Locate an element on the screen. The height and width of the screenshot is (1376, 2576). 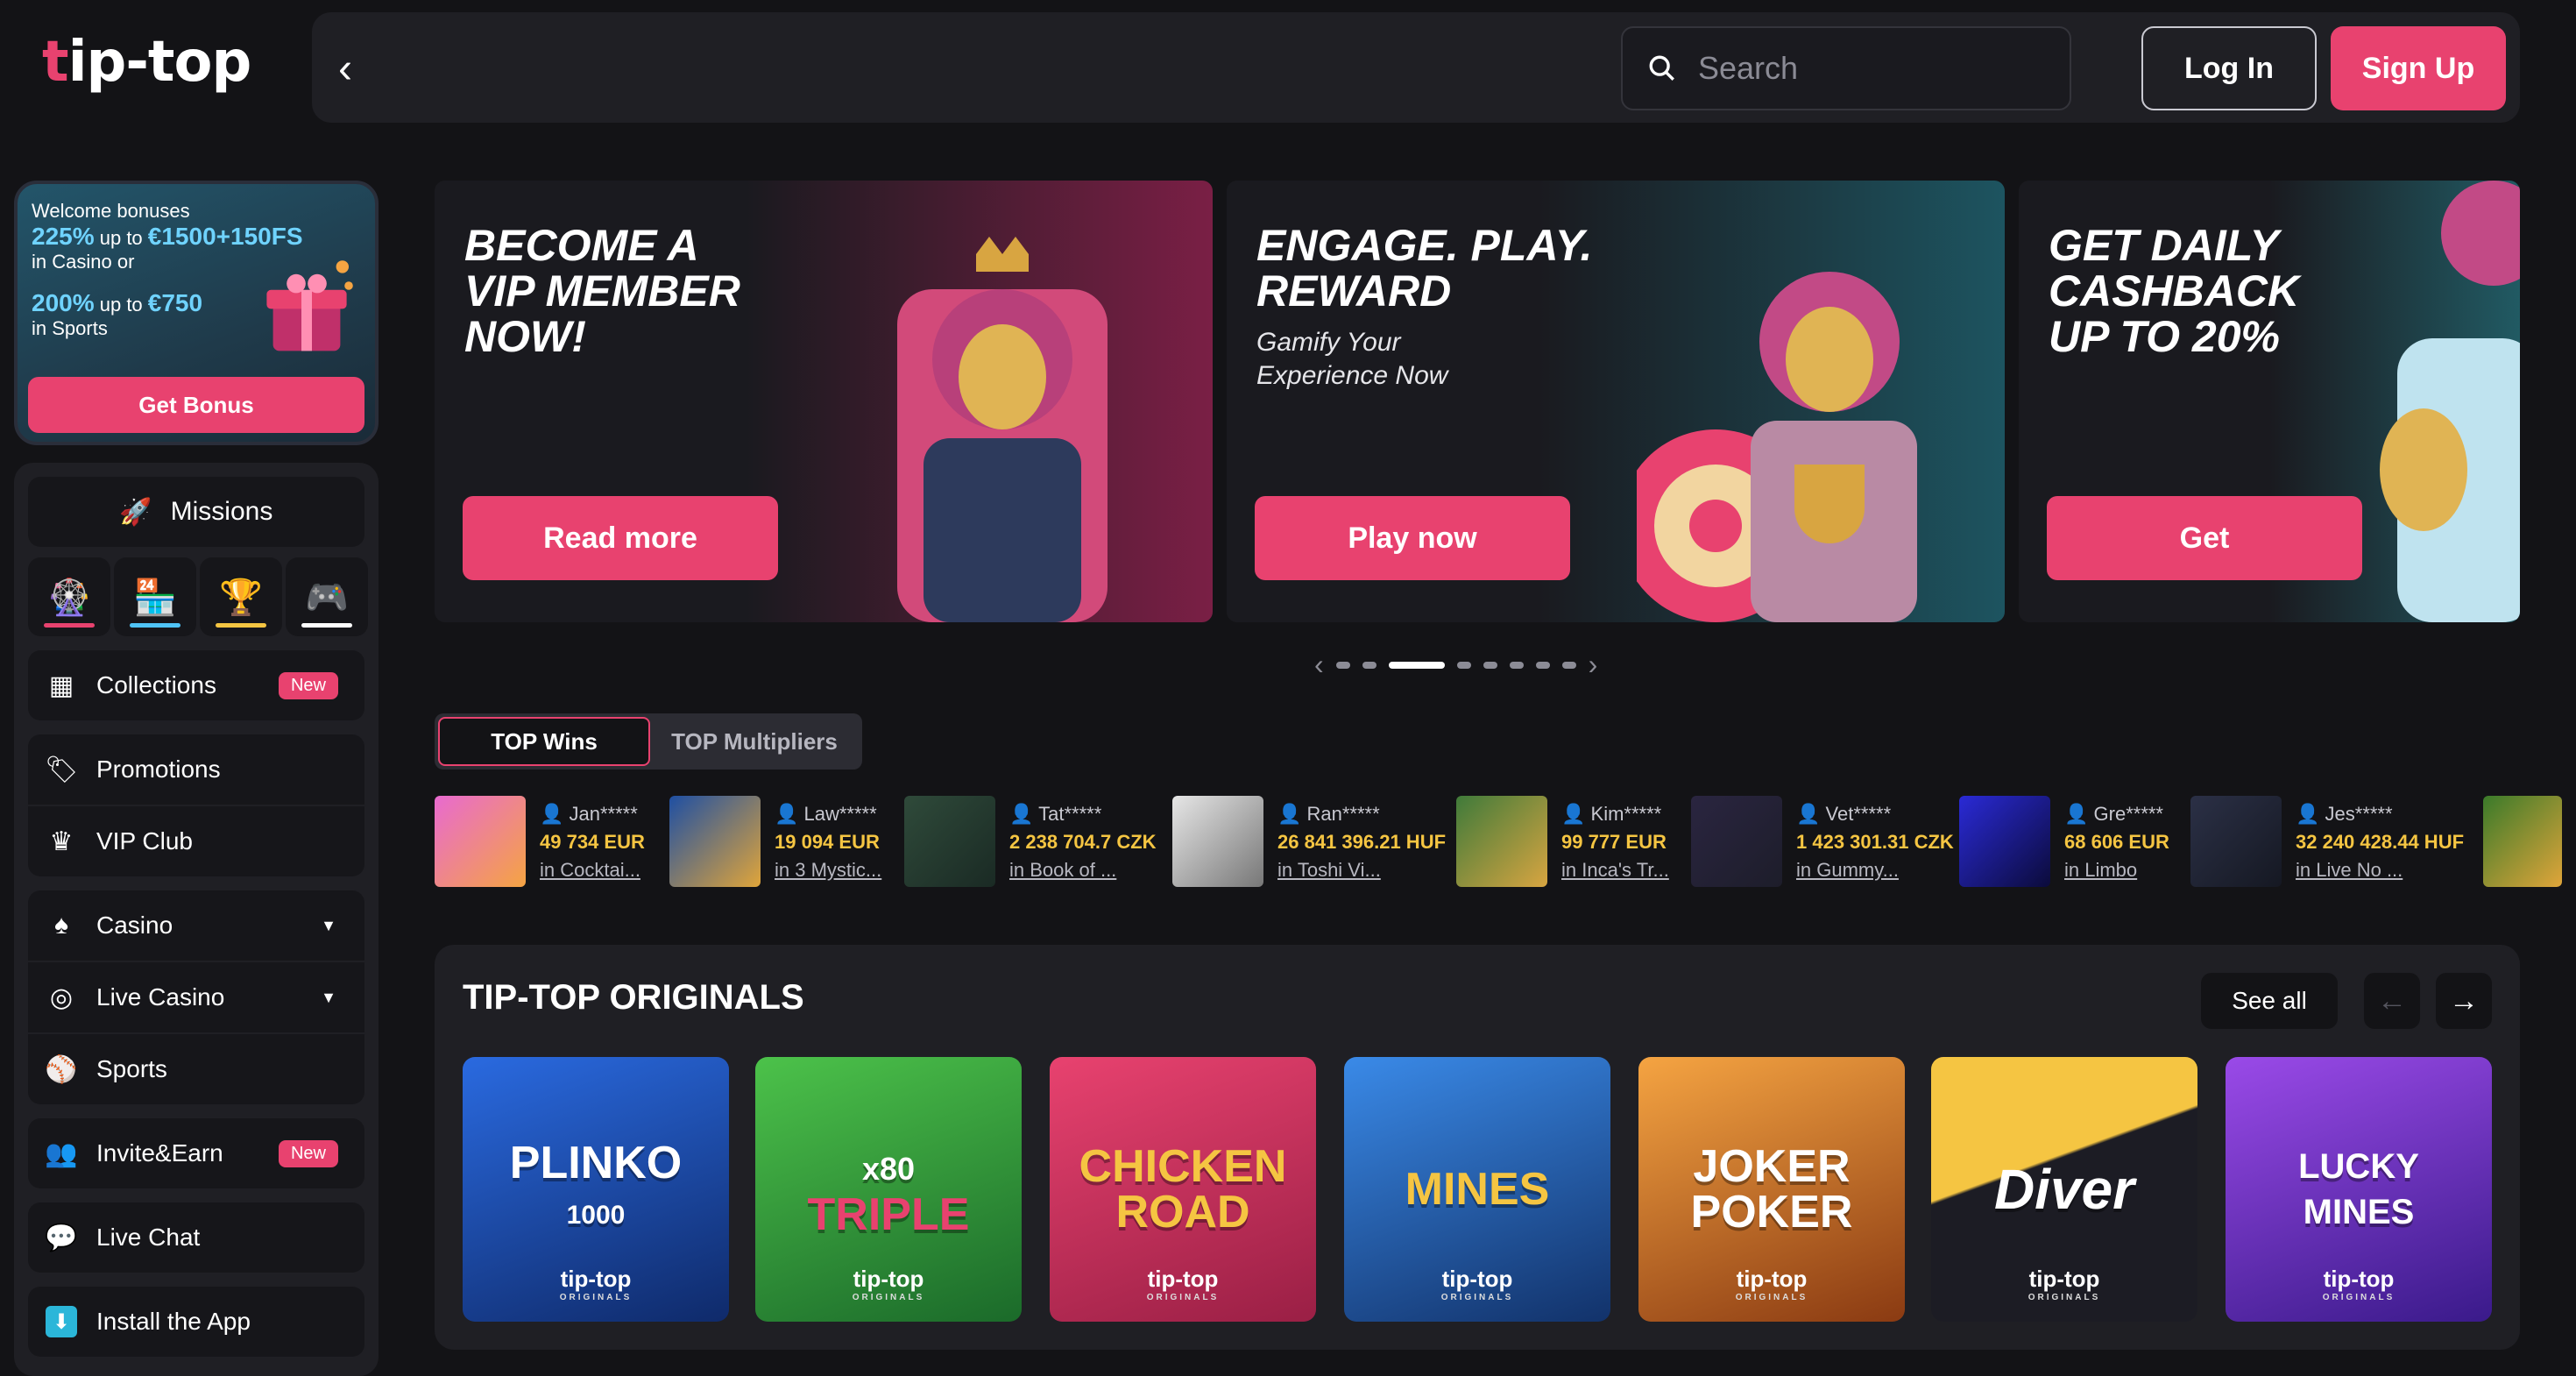
search-input: Search is located at coordinates (1846, 68).